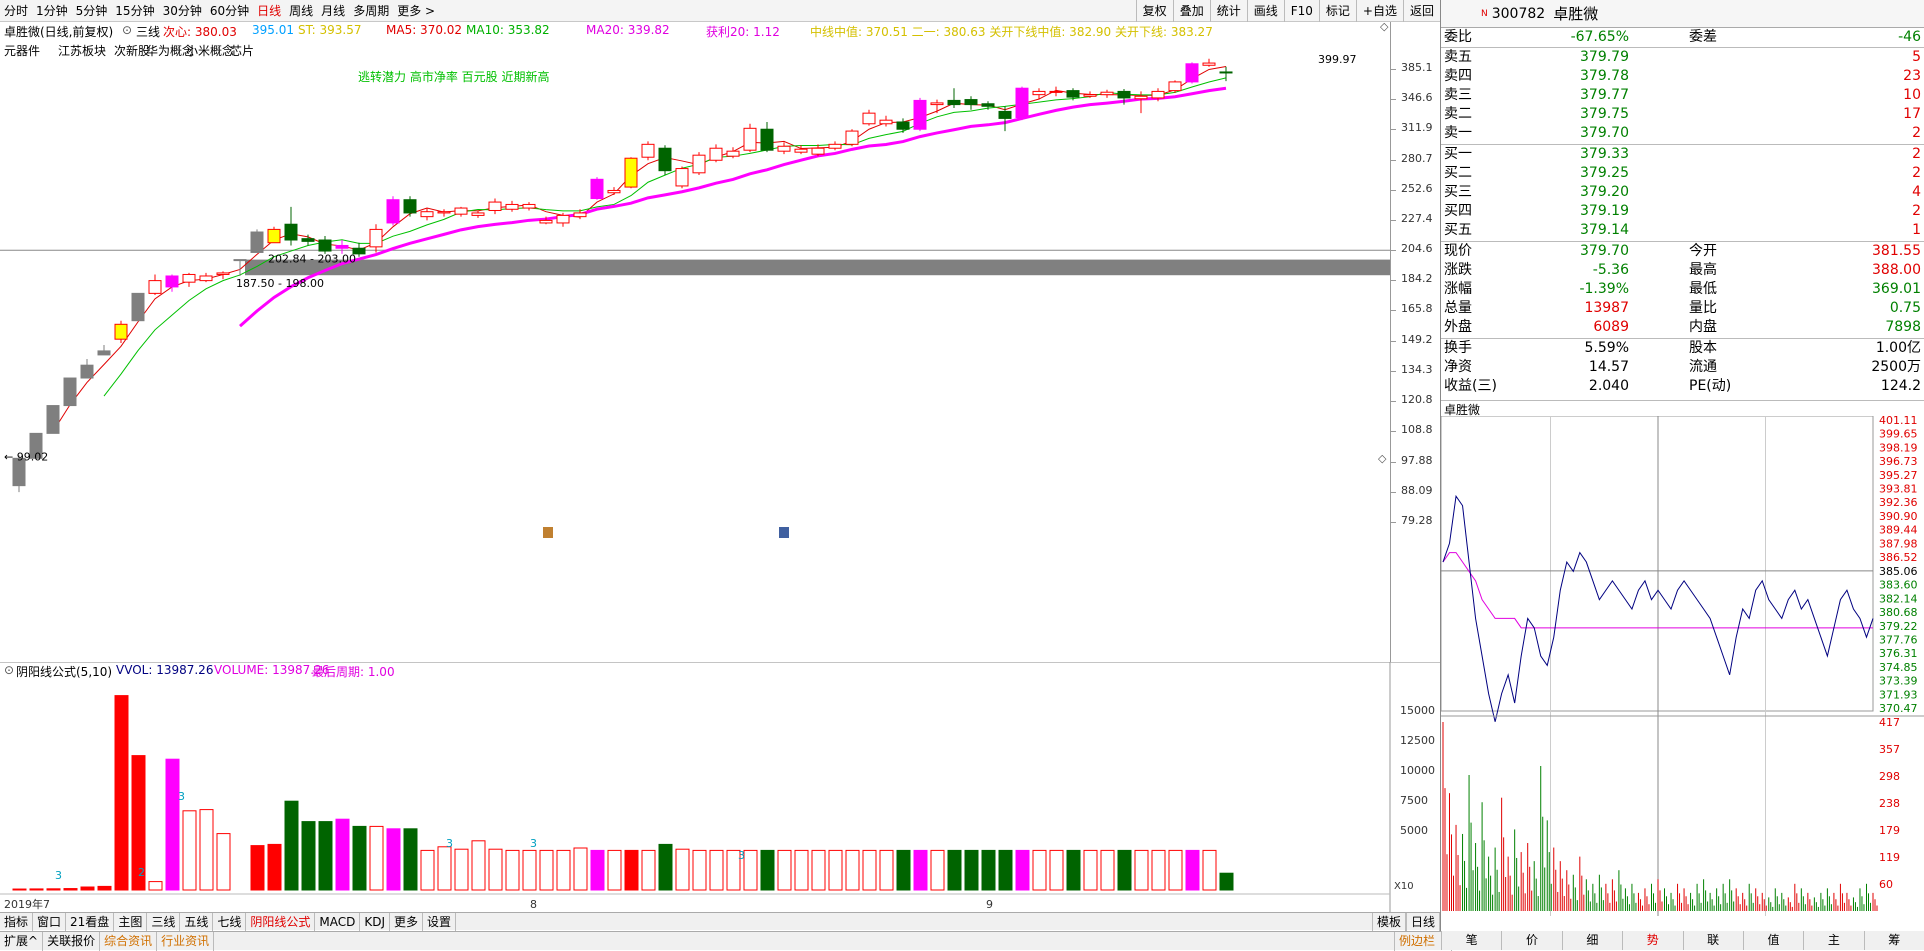 Image resolution: width=1924 pixels, height=951 pixels. What do you see at coordinates (164, 921) in the screenshot?
I see `indicator-tab-4: 三线` at bounding box center [164, 921].